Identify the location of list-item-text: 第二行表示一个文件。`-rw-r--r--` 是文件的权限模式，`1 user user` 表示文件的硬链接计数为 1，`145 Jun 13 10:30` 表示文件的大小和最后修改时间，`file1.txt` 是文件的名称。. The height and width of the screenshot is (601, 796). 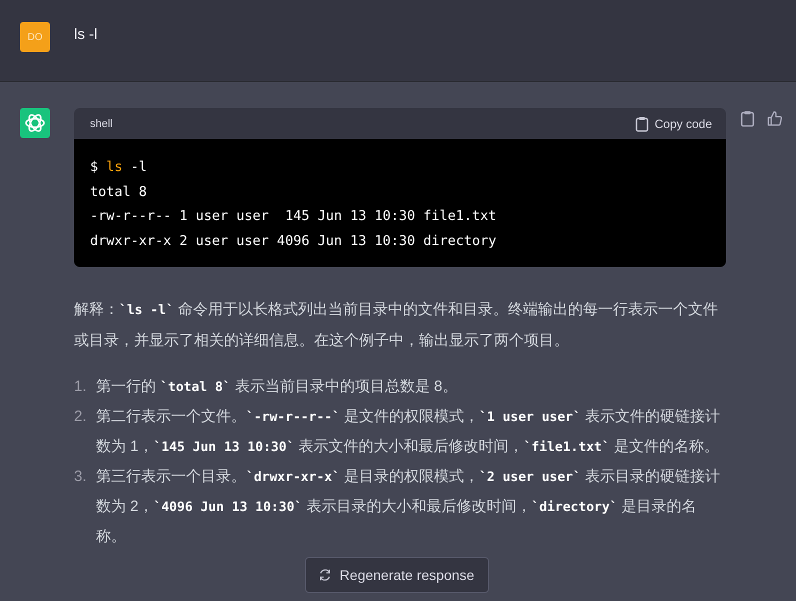
(409, 432).